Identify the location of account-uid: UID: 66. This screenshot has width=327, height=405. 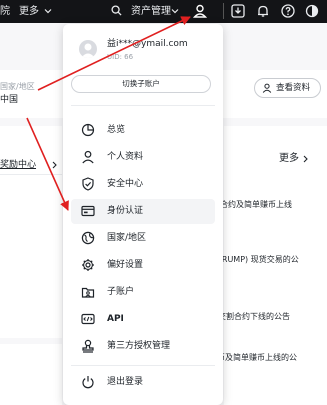
(120, 57).